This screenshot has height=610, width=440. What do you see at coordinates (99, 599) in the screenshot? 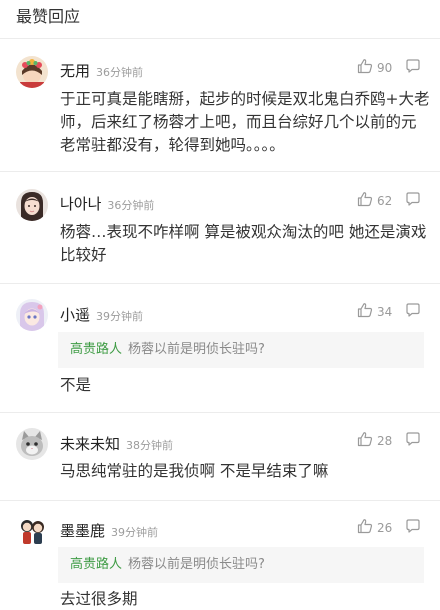
I see `comment-text: 去过很多期` at bounding box center [99, 599].